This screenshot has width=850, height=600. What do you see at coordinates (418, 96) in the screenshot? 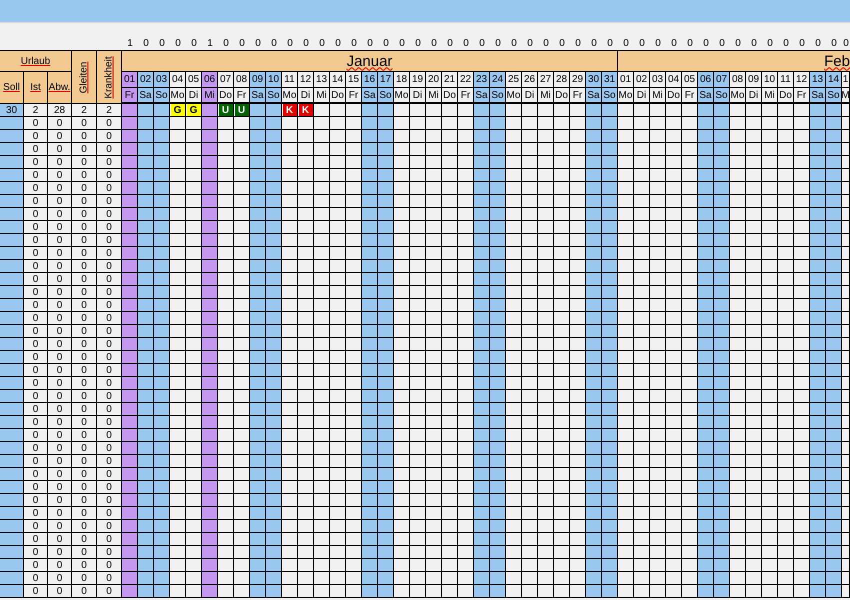
I see `weekday-label: Di` at bounding box center [418, 96].